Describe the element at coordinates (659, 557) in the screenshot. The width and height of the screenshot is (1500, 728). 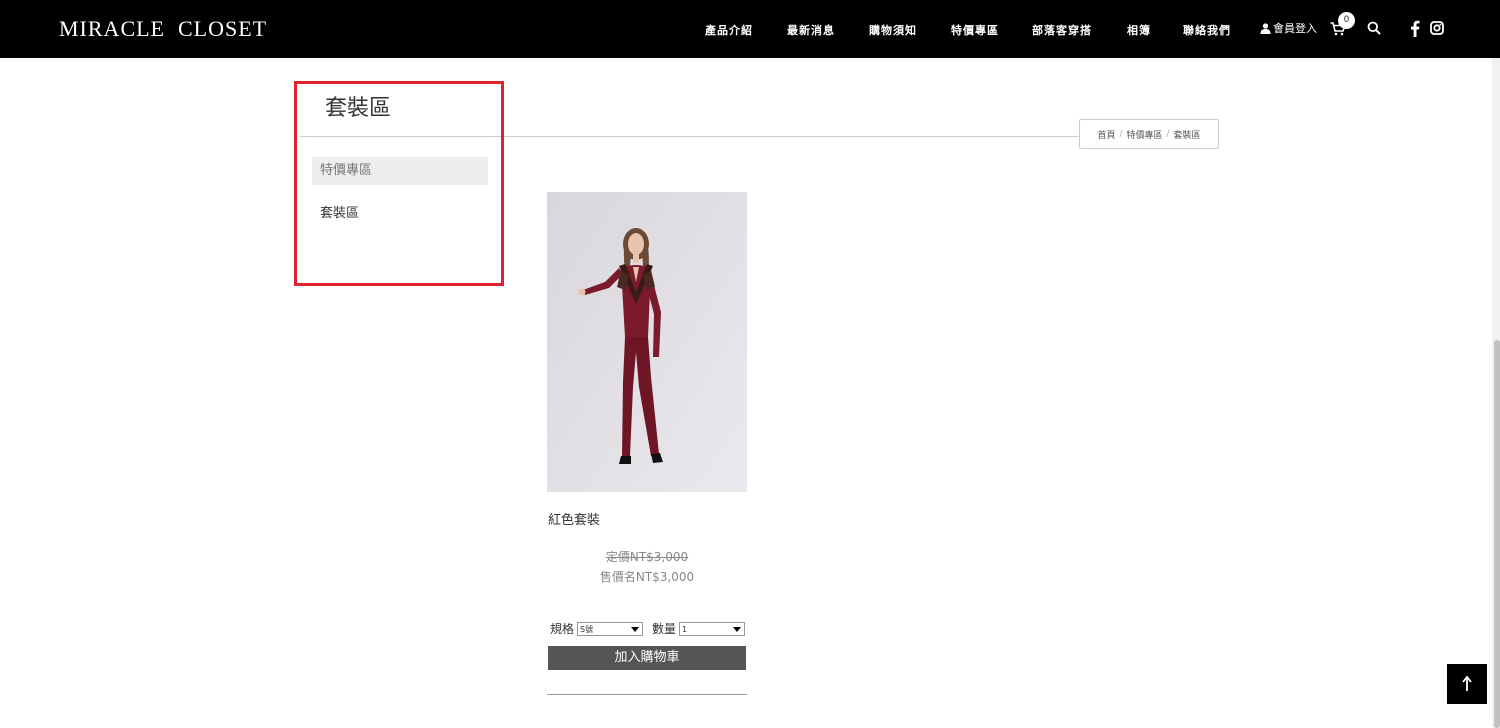
I see `list-price-value: NT$3,000` at that location.